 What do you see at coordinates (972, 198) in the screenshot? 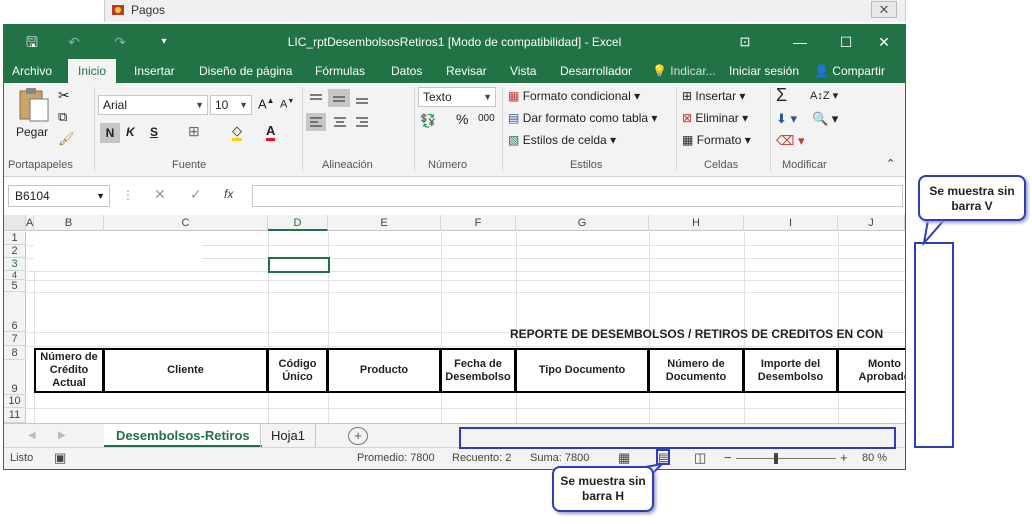
I see `callout-vertical-scrollbar: Se muestra sin barra V` at bounding box center [972, 198].